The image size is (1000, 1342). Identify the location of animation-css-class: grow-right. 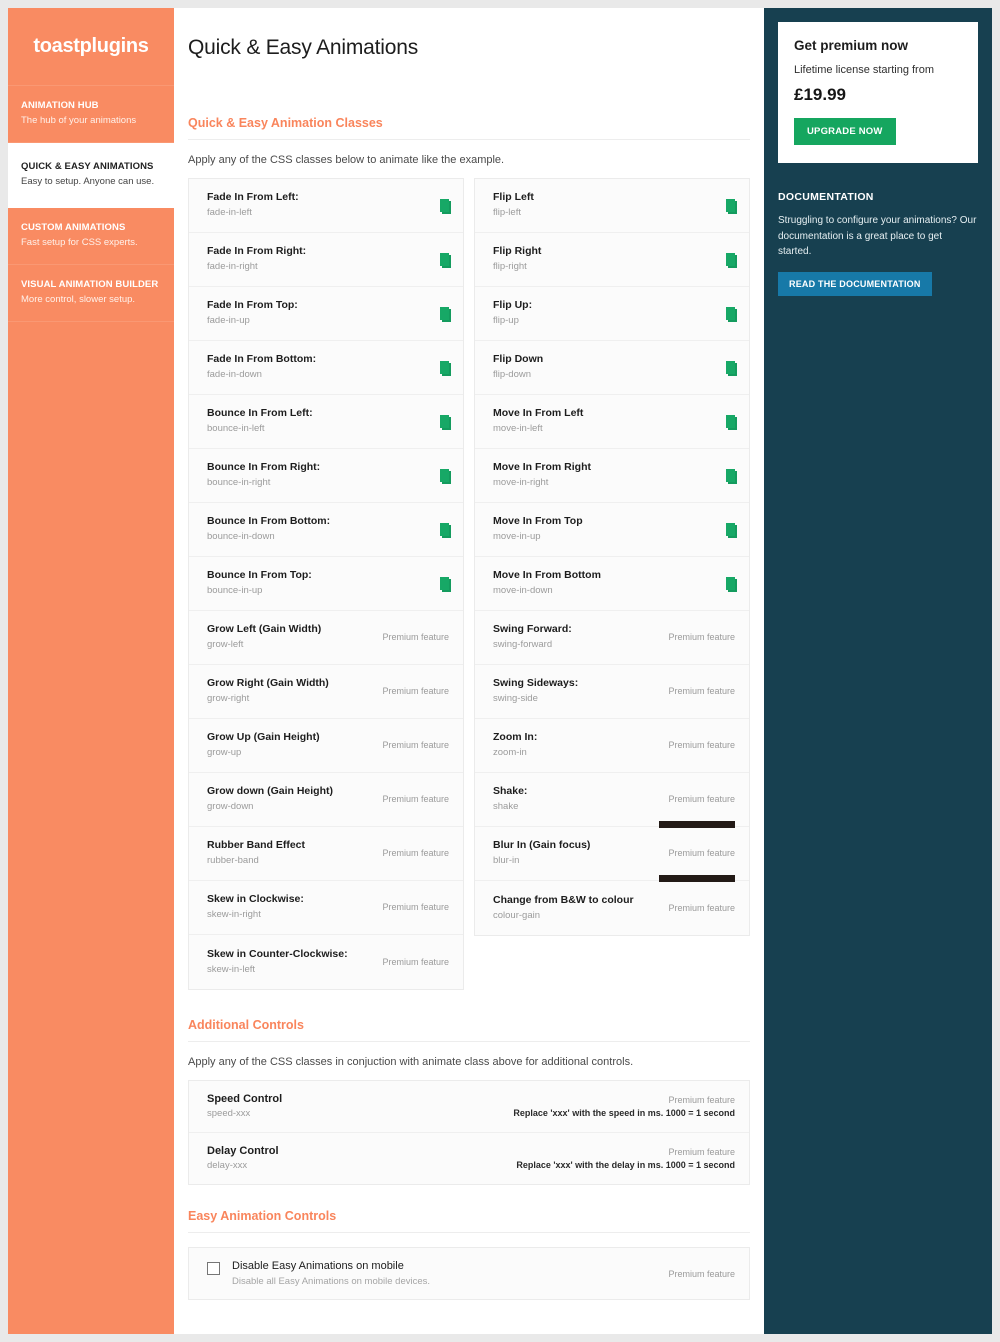
(228, 699).